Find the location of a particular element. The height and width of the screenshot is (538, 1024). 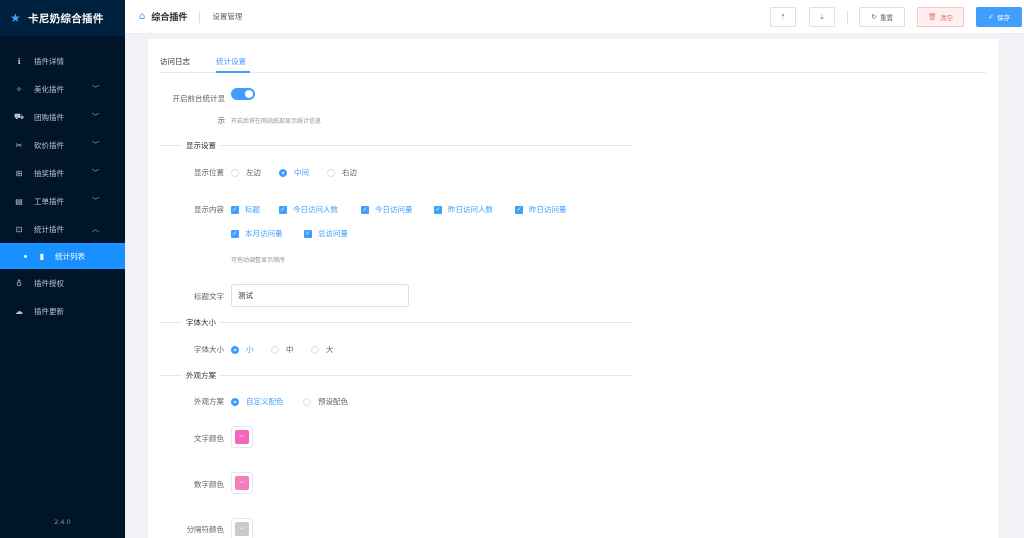

magic-icon: ✧ is located at coordinates (19, 89).